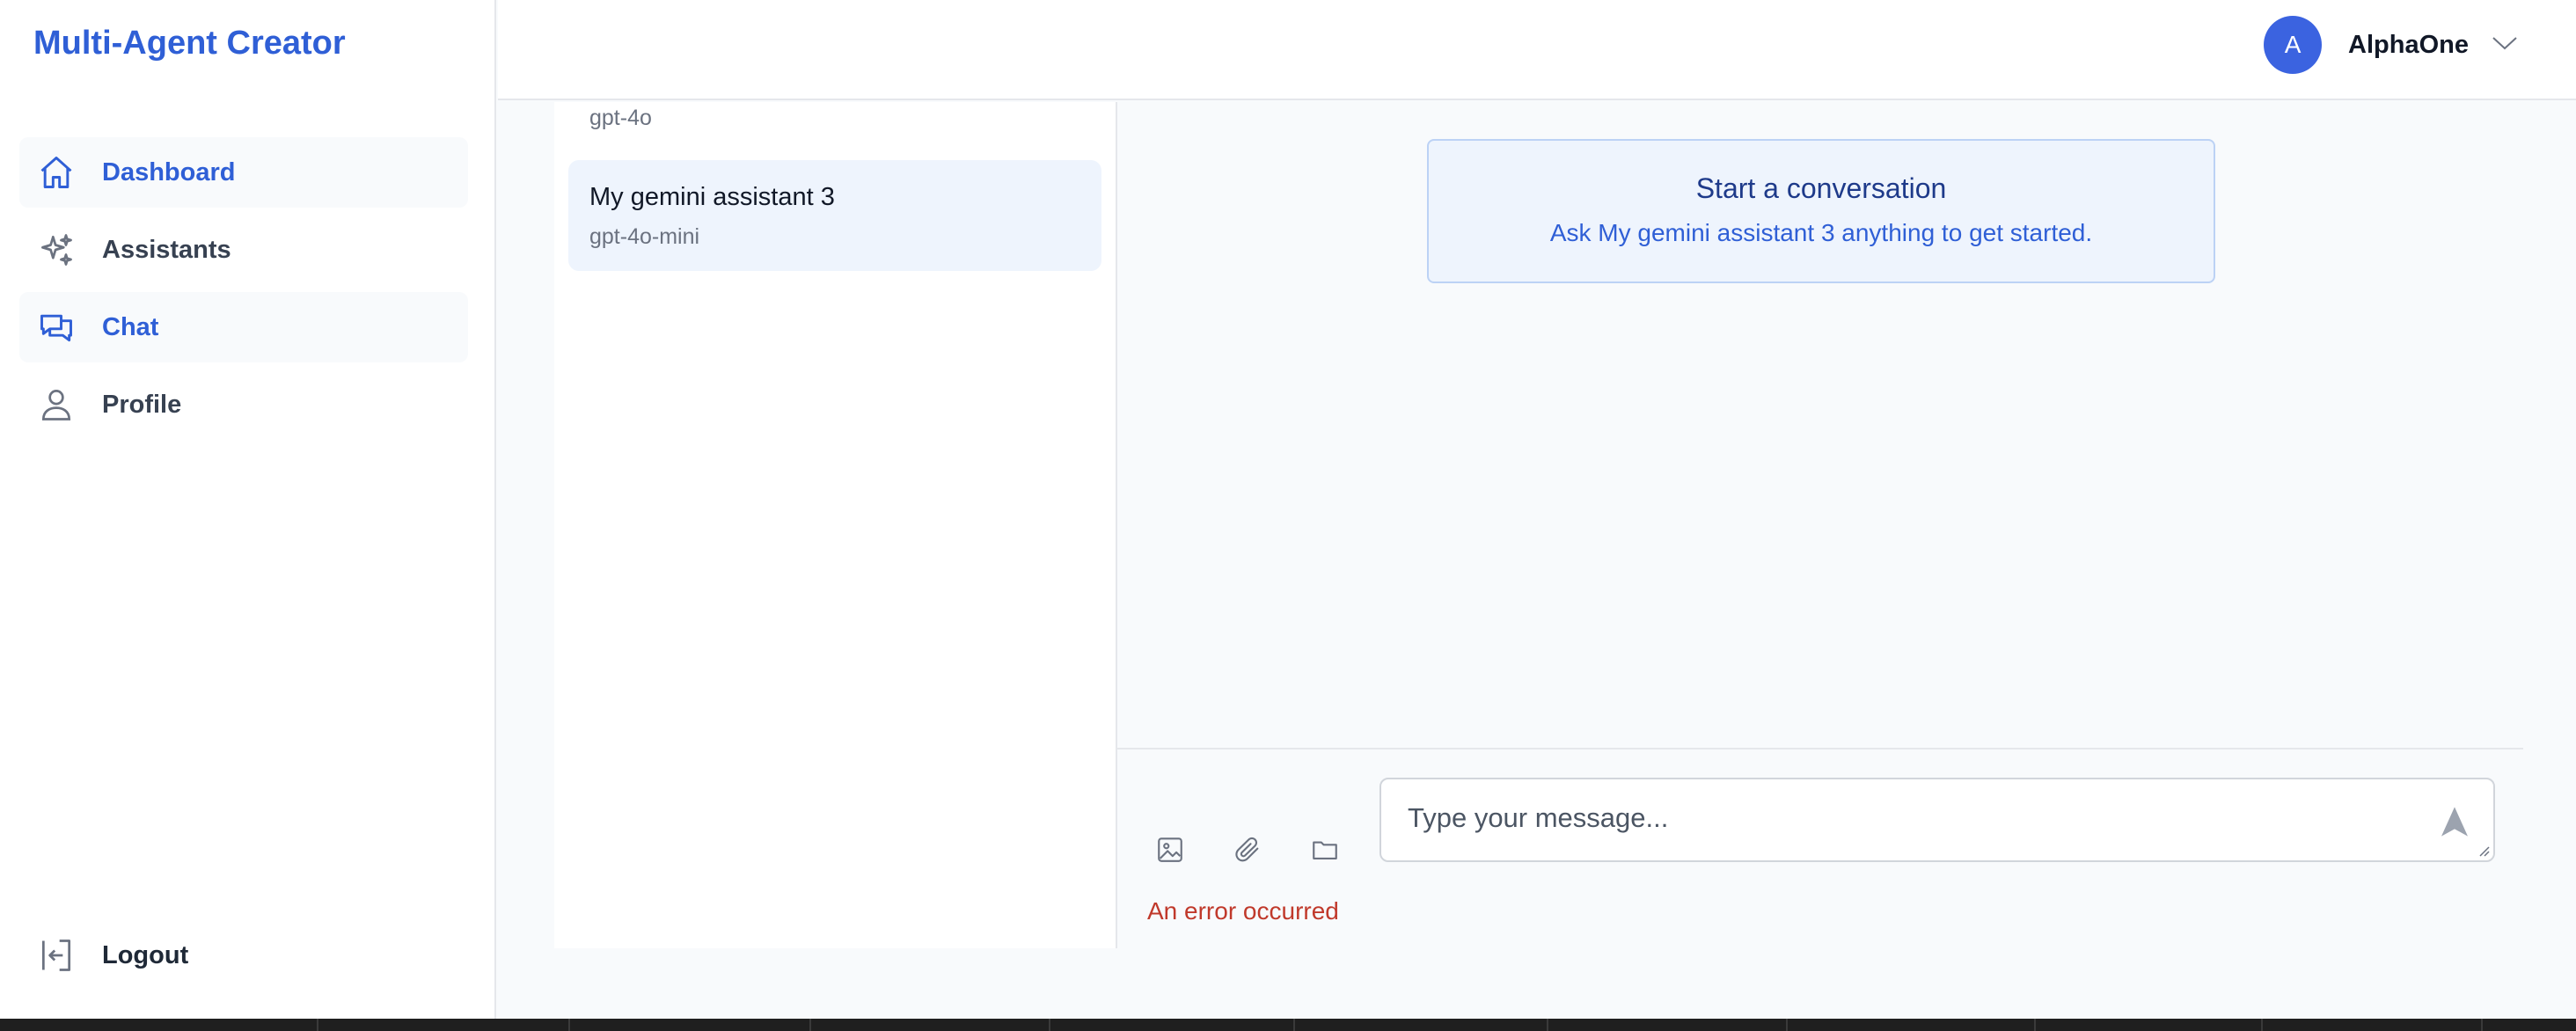 The width and height of the screenshot is (2576, 1031). What do you see at coordinates (1170, 850) in the screenshot?
I see `image-icon` at bounding box center [1170, 850].